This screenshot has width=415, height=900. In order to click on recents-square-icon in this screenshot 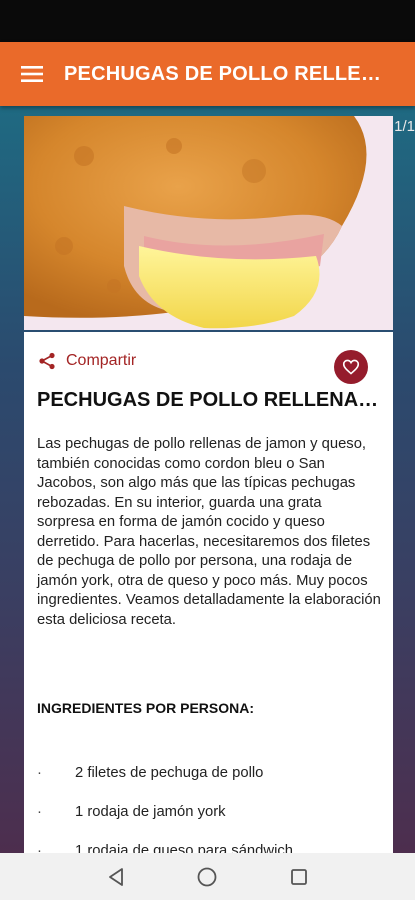, I will do `click(299, 877)`.